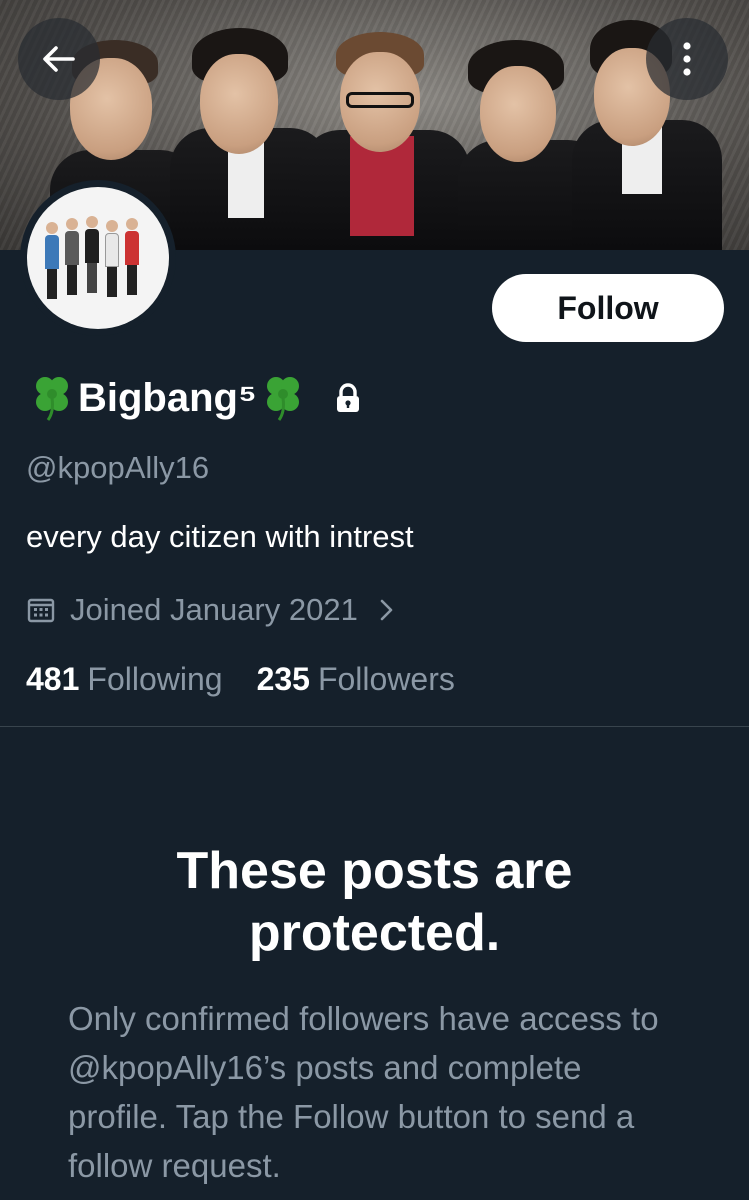 Image resolution: width=749 pixels, height=1200 pixels. I want to click on profile-bio: every day citizen with intrest, so click(220, 536).